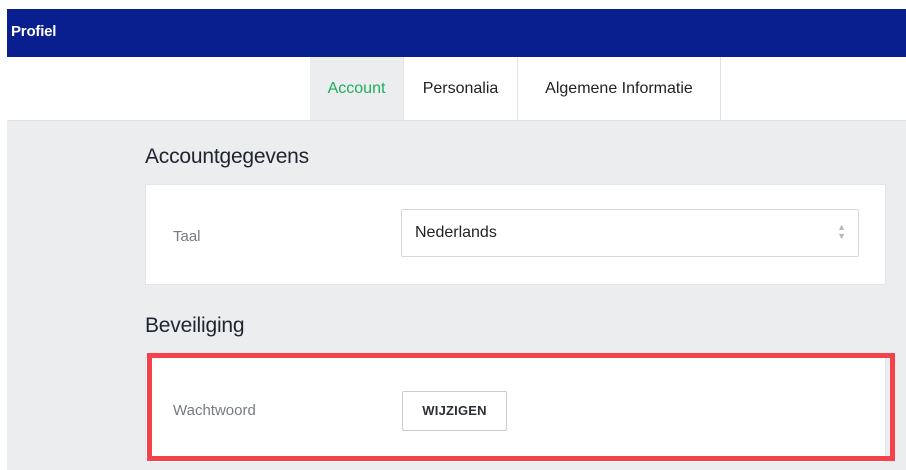 This screenshot has height=470, width=906. I want to click on language-select: Nederlands ▲ ▼, so click(630, 233).